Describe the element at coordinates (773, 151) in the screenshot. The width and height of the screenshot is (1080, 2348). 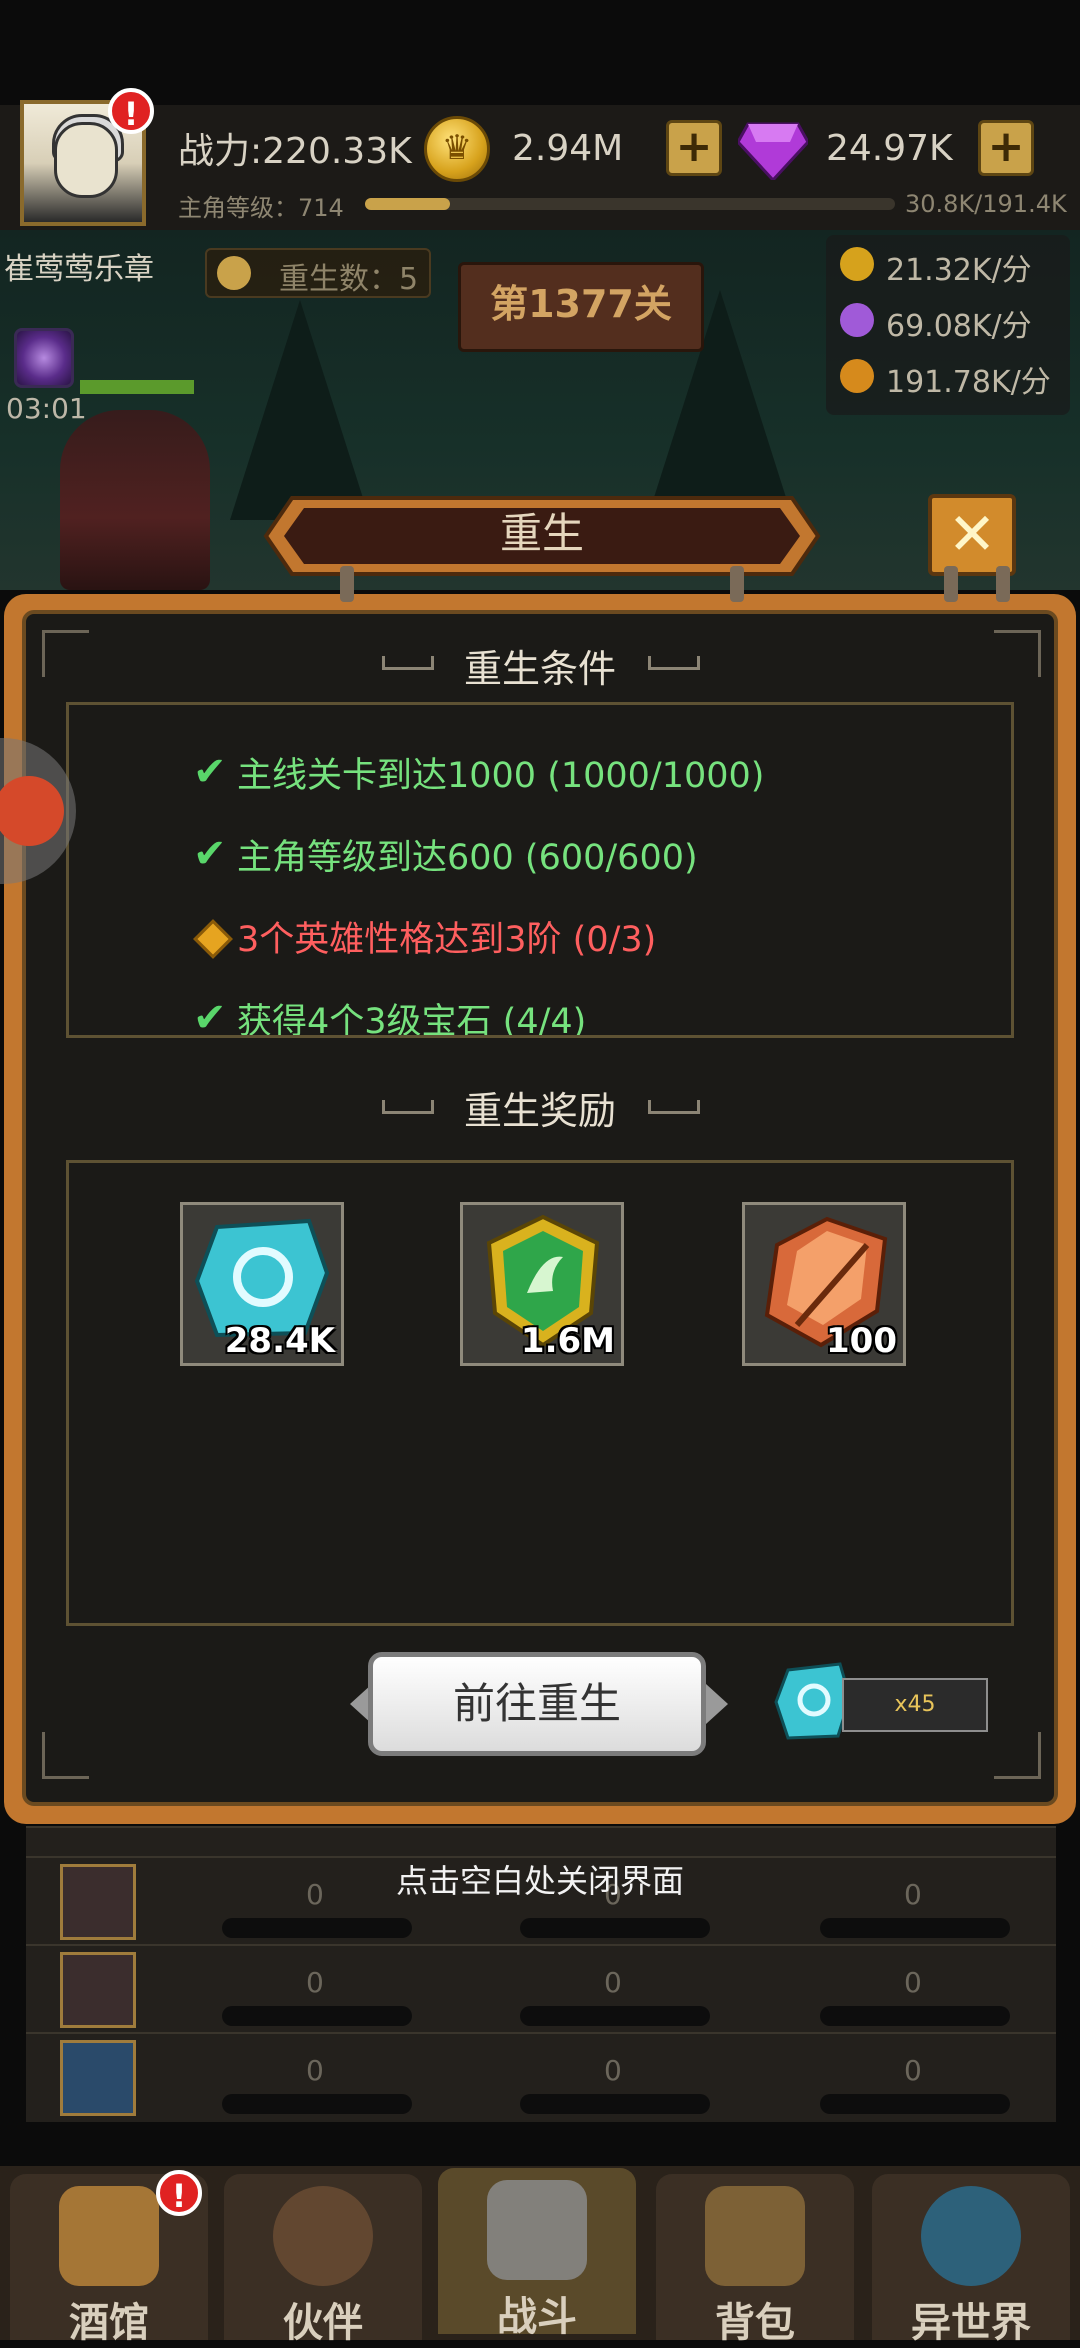
I see `purple-gem-icon` at that location.